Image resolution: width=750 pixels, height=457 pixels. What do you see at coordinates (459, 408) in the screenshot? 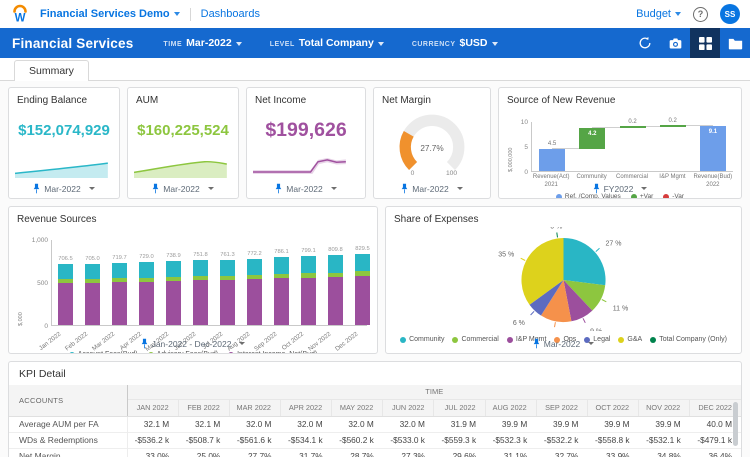
I see `month-column-header: JUL 2022` at bounding box center [459, 408].